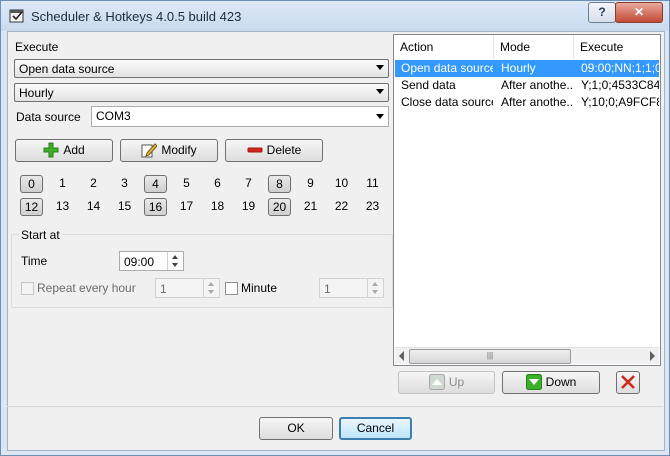 This screenshot has height=456, width=670. What do you see at coordinates (375, 288) in the screenshot?
I see `minute-spin-buttons` at bounding box center [375, 288].